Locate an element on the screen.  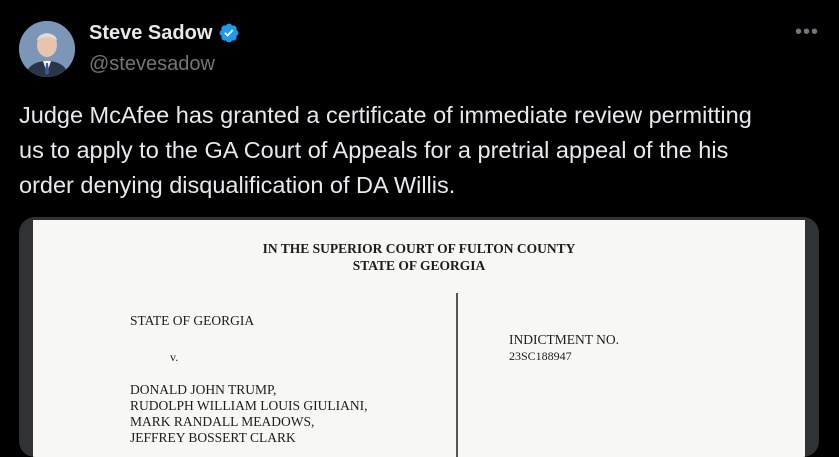
more-options-icon: ••• is located at coordinates (807, 32).